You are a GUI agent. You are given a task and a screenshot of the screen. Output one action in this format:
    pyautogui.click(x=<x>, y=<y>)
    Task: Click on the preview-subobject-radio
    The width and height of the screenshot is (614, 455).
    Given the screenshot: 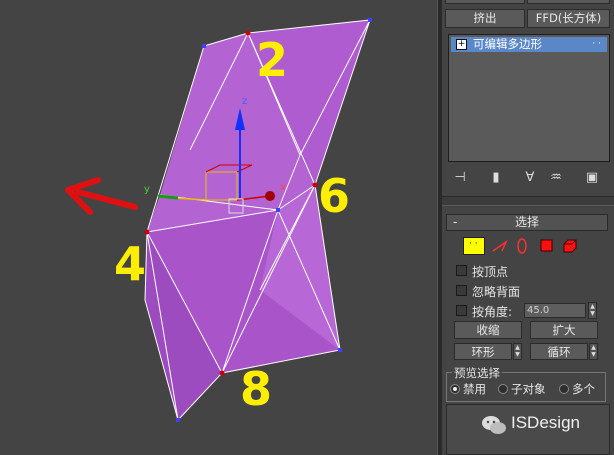 What is the action you would take?
    pyautogui.click(x=503, y=389)
    